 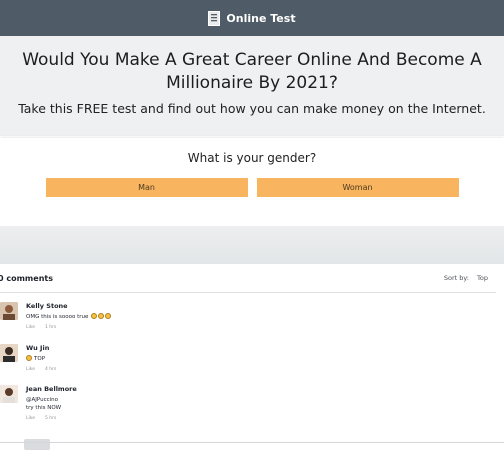 What do you see at coordinates (248, 278) in the screenshot?
I see `comments-header: 0 comments Sort by: Top` at bounding box center [248, 278].